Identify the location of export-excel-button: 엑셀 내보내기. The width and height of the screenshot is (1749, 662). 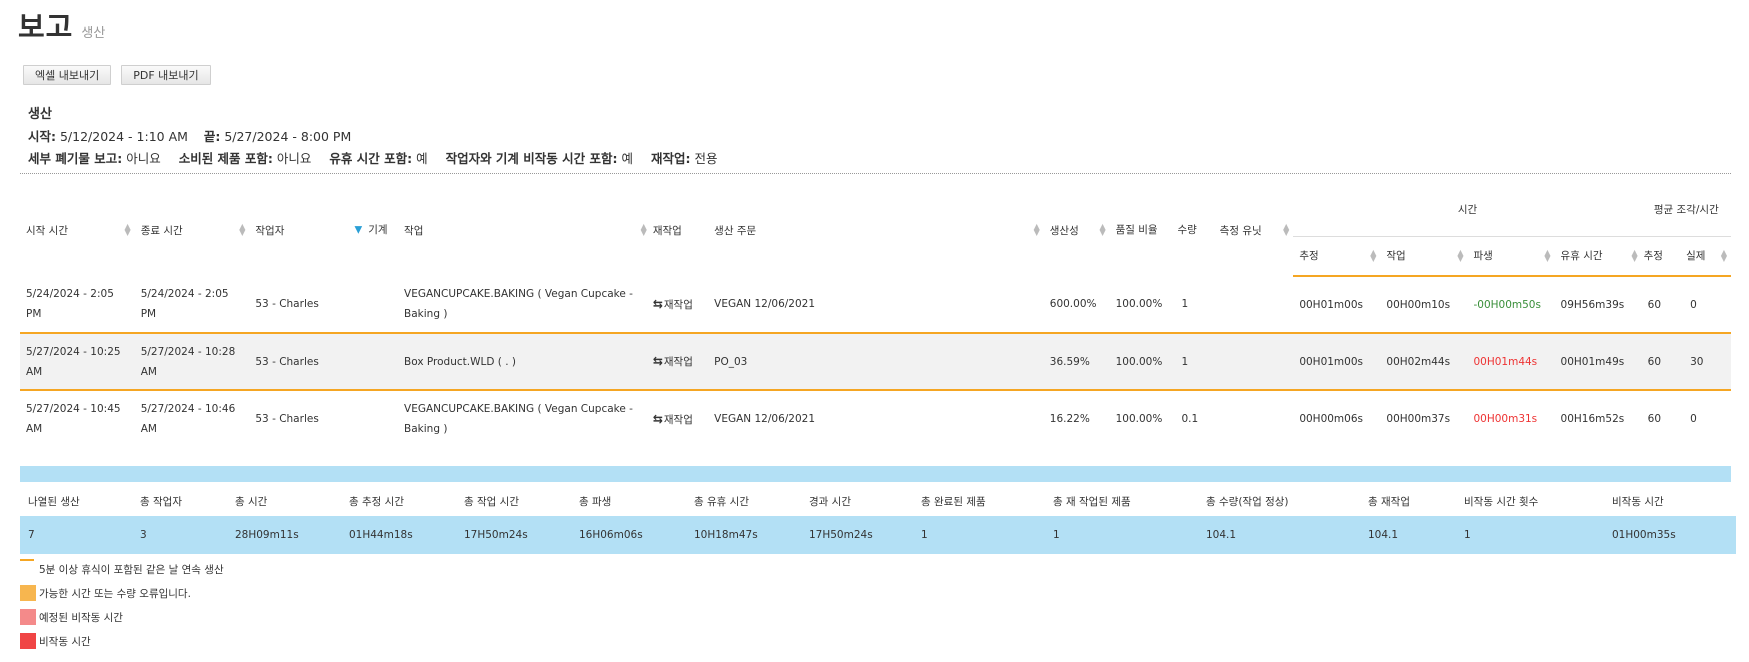
(67, 75).